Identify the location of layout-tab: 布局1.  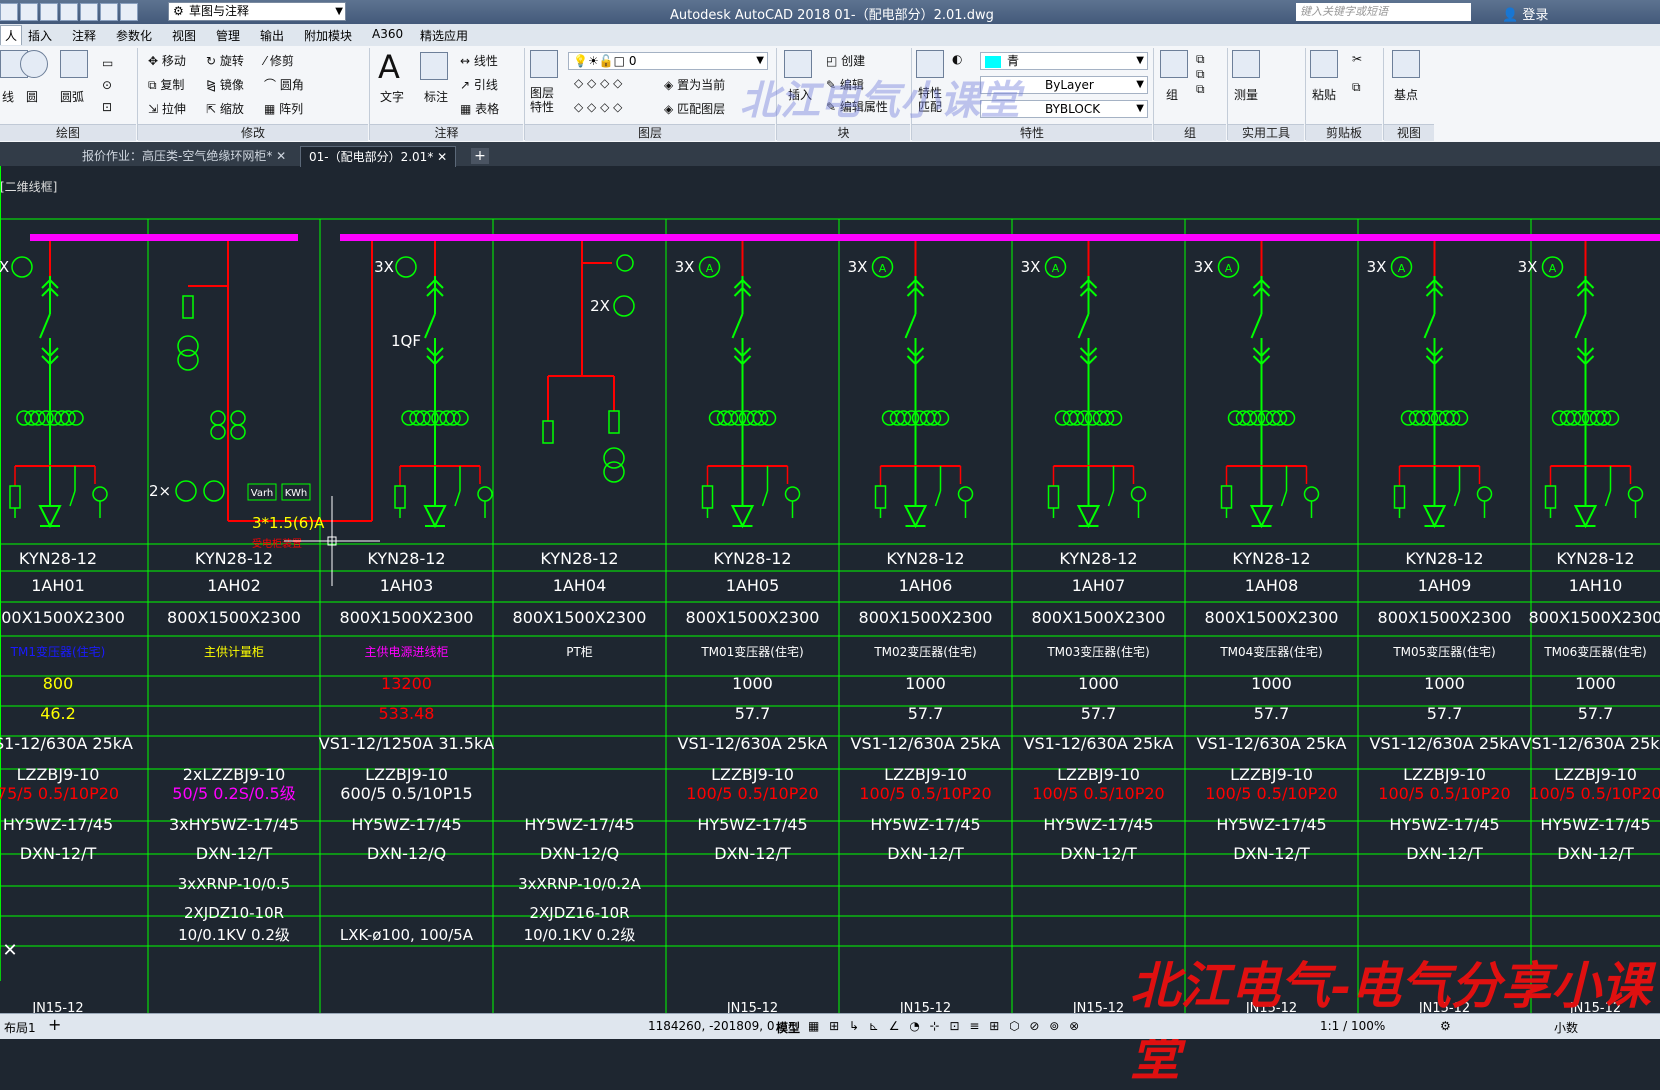
(20, 1027).